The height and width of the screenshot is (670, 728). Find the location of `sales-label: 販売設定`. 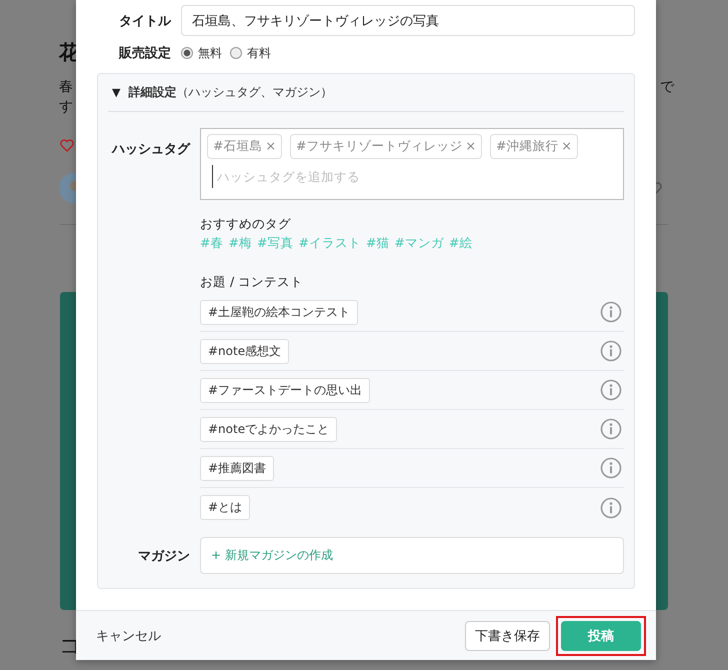

sales-label: 販売設定 is located at coordinates (144, 53).